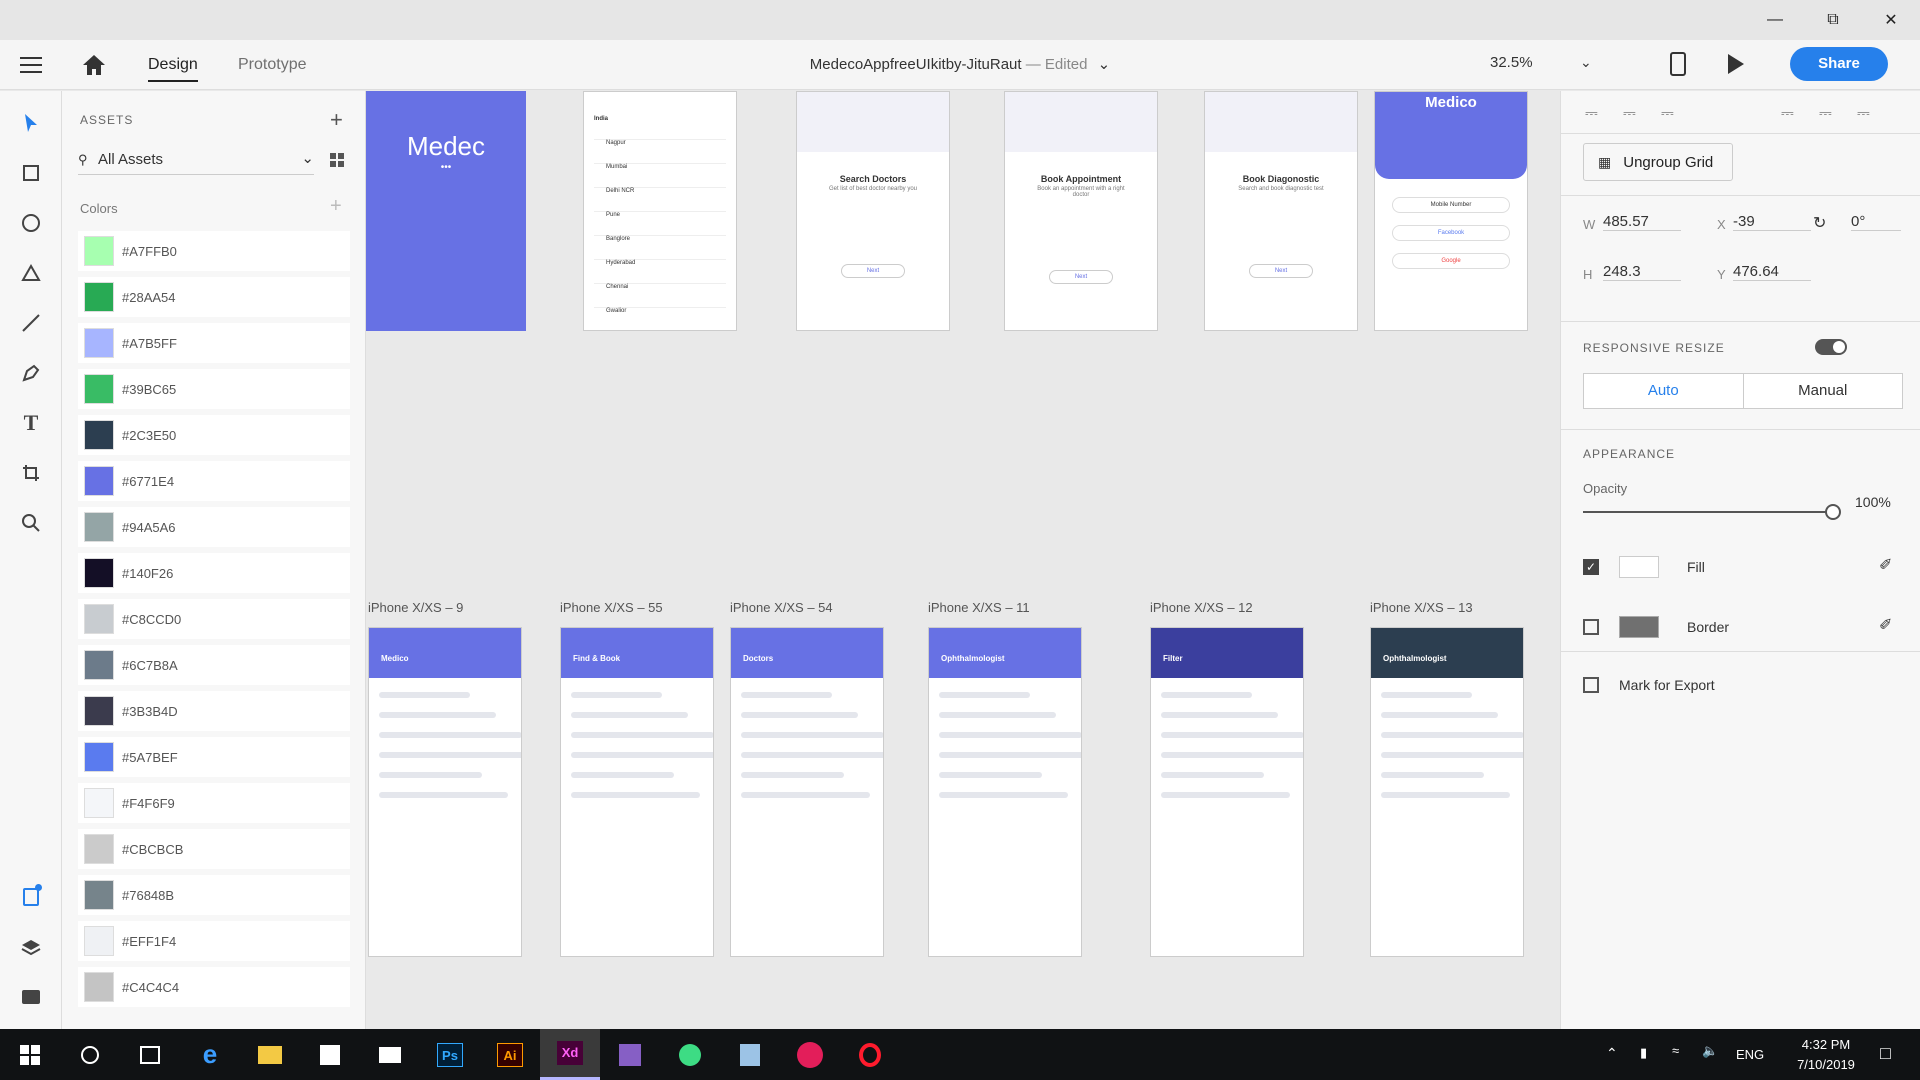 The width and height of the screenshot is (1920, 1080). Describe the element at coordinates (1642, 222) in the screenshot. I see `width-field: 485.57` at that location.